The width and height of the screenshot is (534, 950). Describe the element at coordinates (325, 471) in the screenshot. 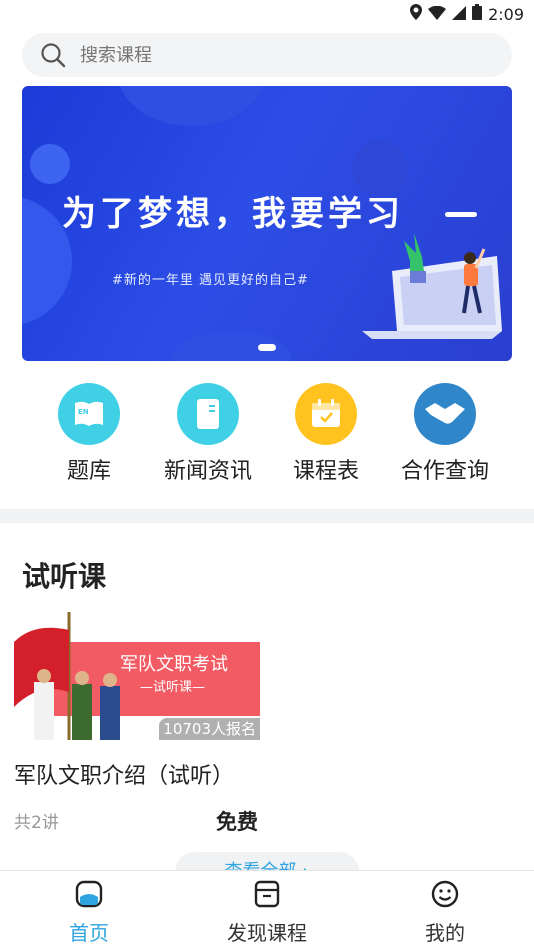

I see `nav-label: 课程表` at that location.